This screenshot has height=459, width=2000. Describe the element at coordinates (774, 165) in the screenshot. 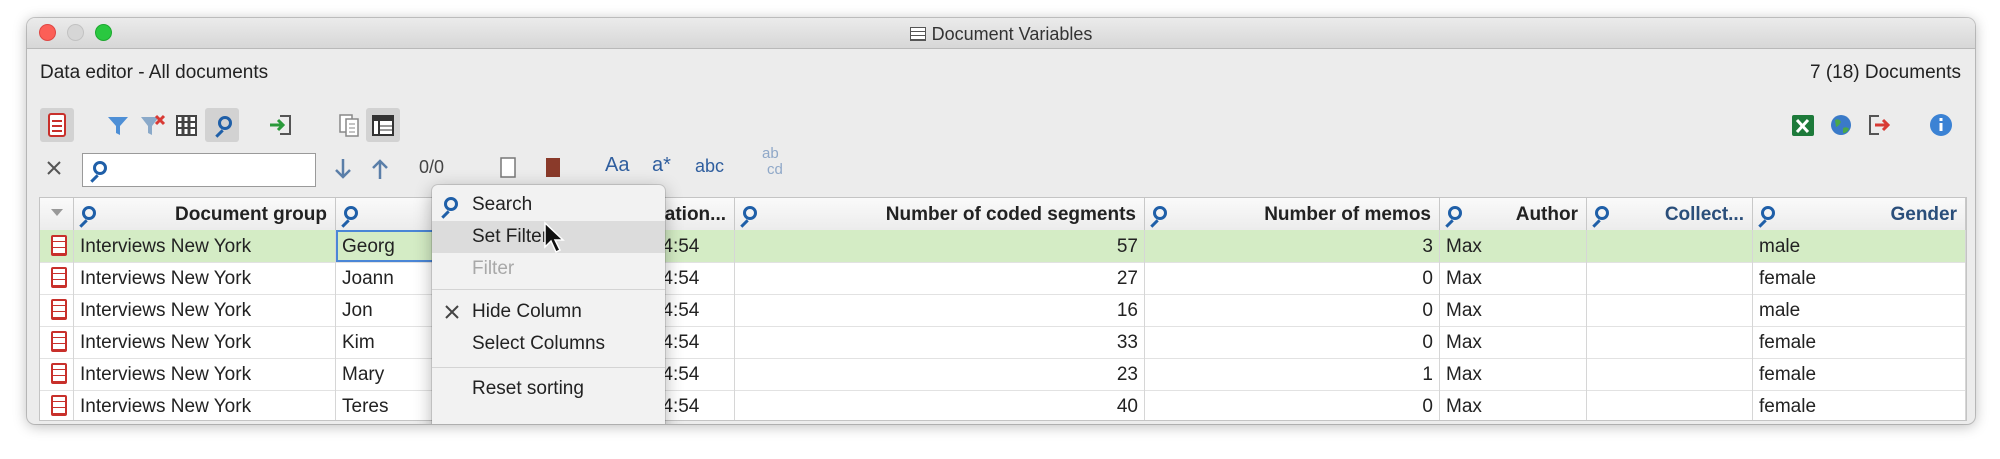

I see `replace-button: ab cd` at that location.